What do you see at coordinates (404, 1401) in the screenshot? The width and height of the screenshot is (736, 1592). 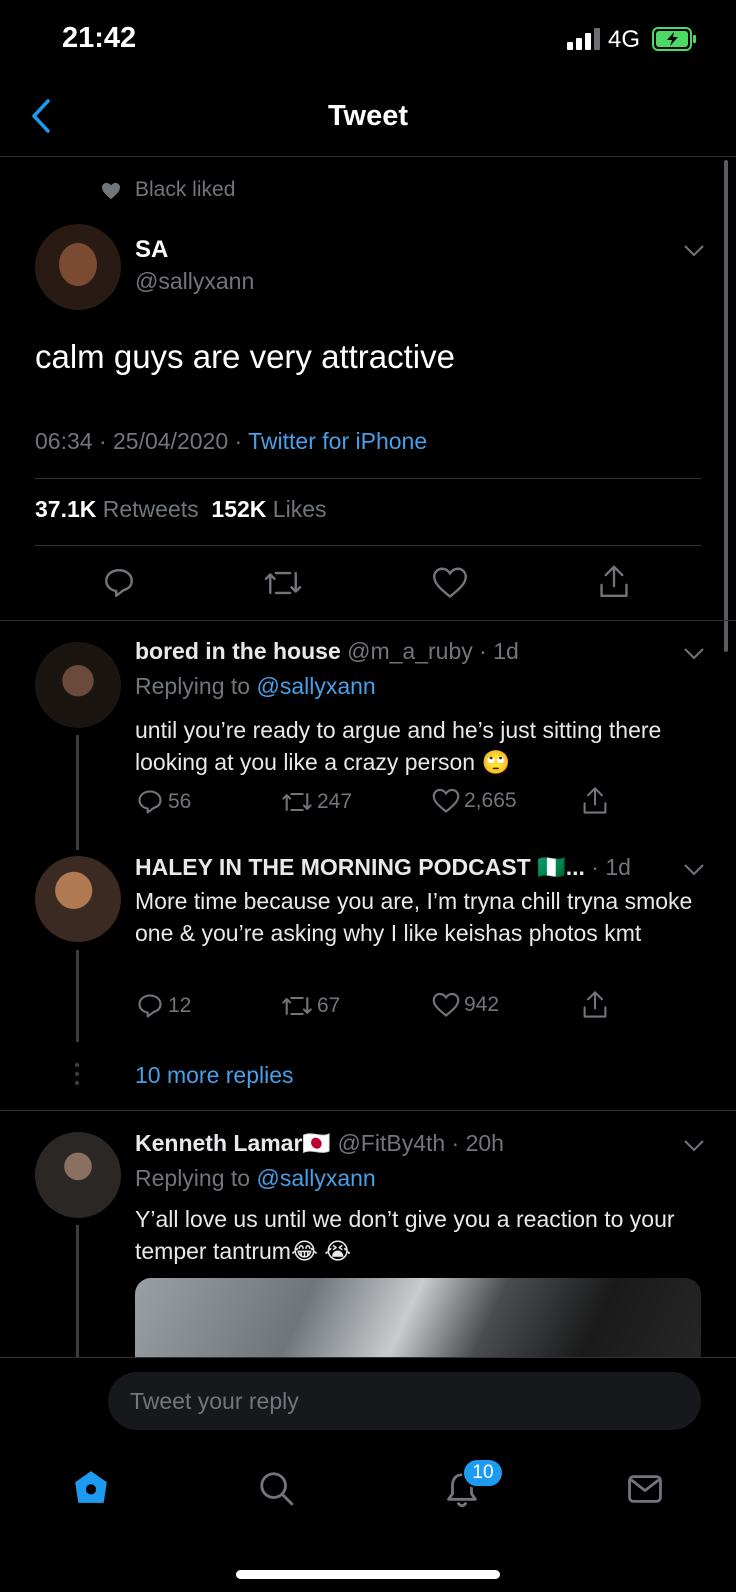 I see `reply-input: Tweet your reply` at bounding box center [404, 1401].